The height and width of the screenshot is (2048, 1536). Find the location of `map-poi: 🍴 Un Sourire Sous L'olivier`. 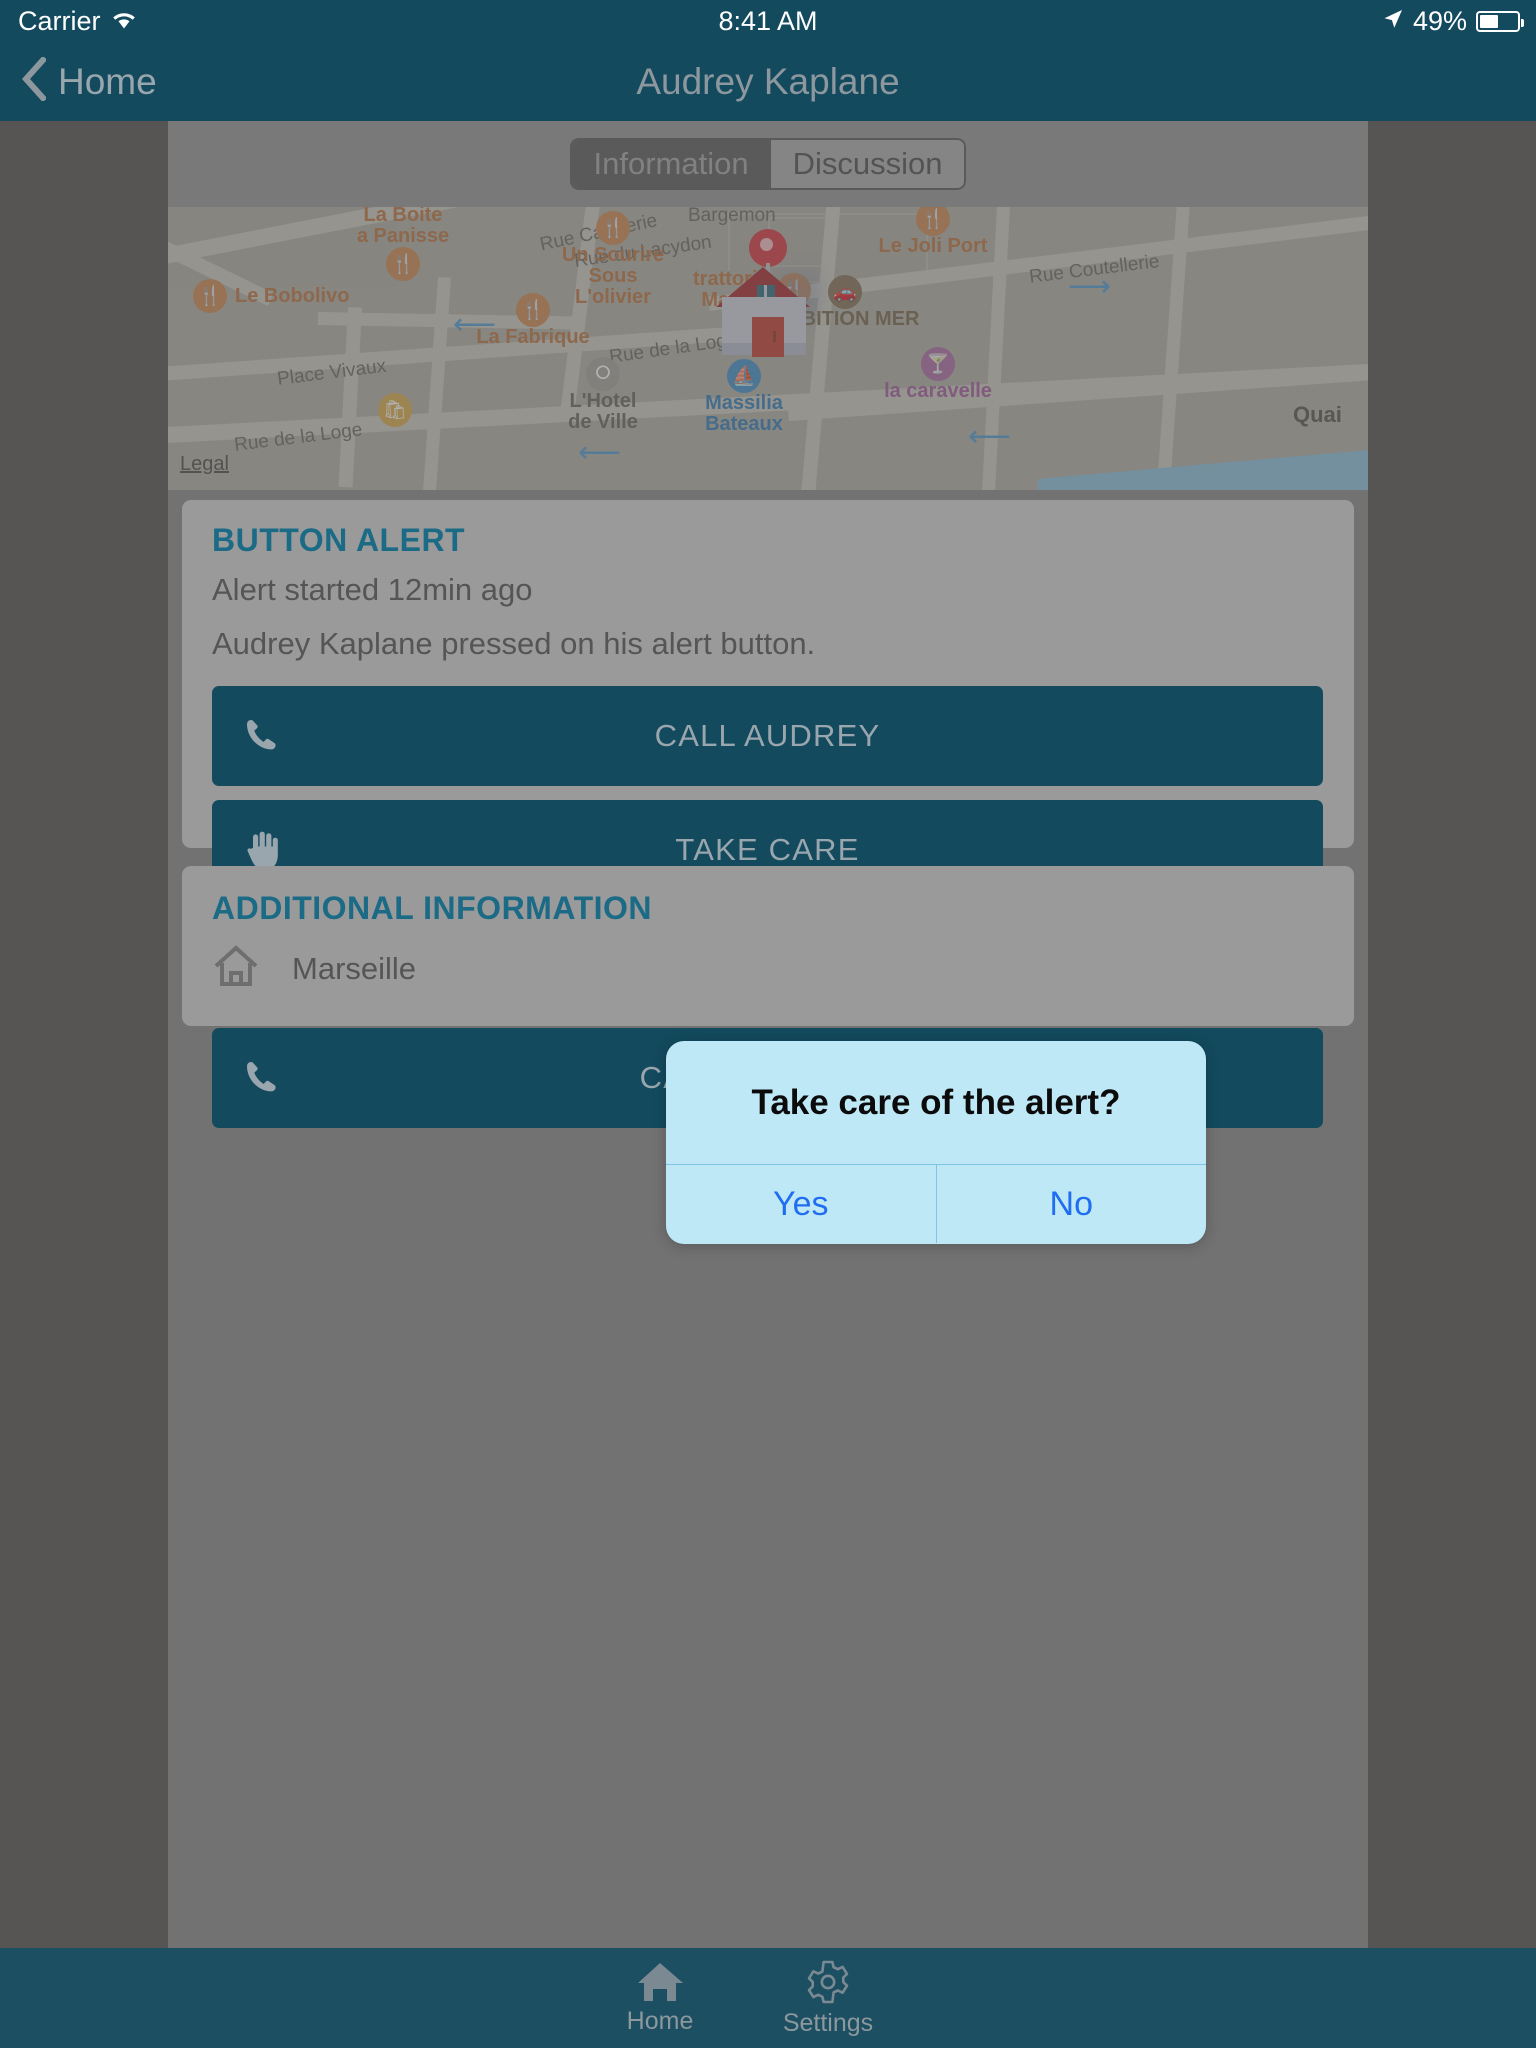

map-poi: 🍴 Un Sourire Sous L'olivier is located at coordinates (613, 259).